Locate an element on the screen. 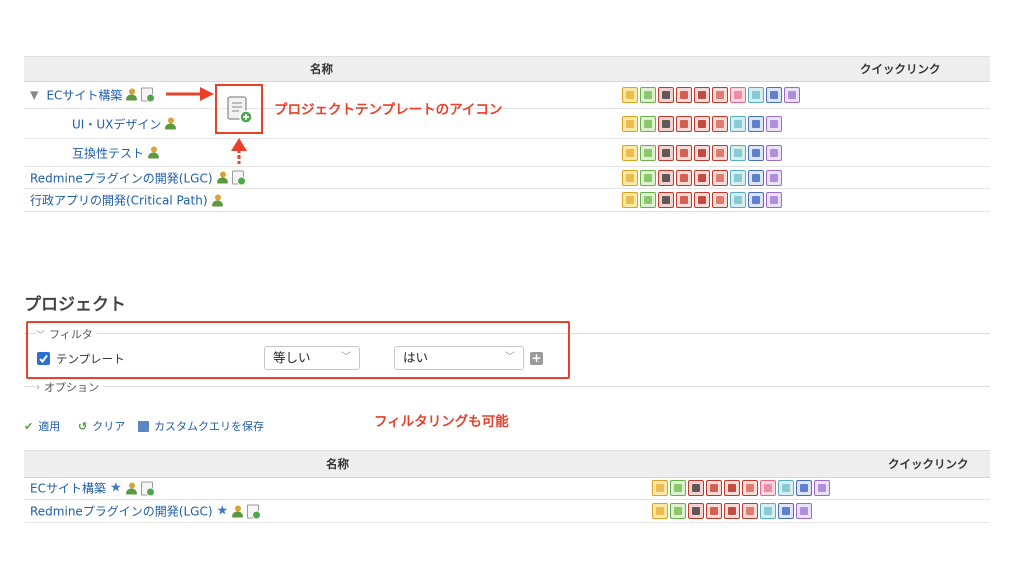 The width and height of the screenshot is (1024, 579). clear-button: ↺ クリア is located at coordinates (101, 426).